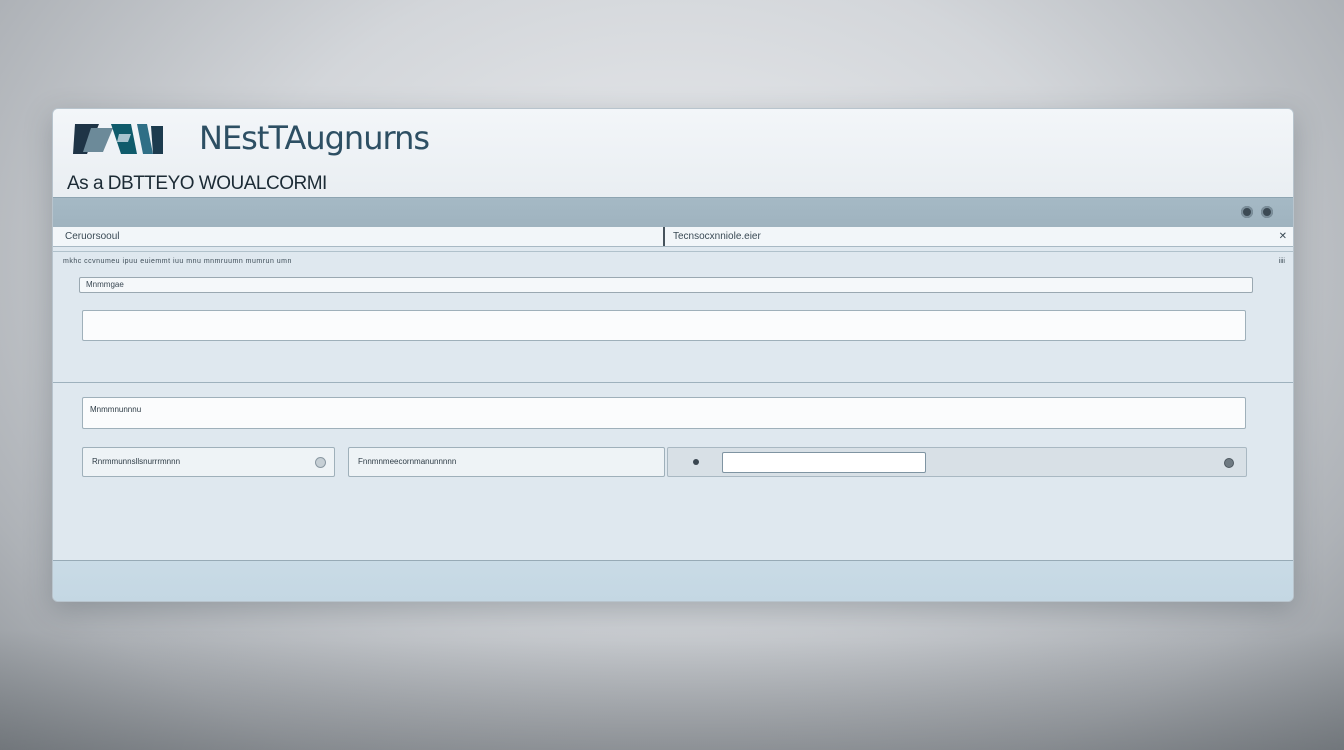 The image size is (1344, 750). I want to click on tab-bar: Ceruorsooul Tecnsocxnniole.eier ✕, so click(673, 237).